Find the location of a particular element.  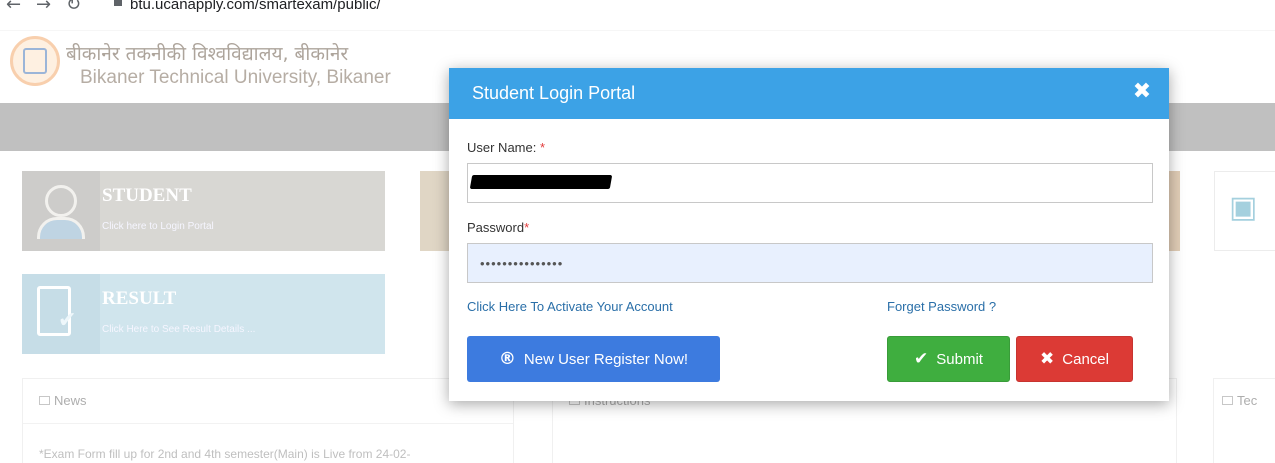

arrow-right-icon: → is located at coordinates (43, 7).